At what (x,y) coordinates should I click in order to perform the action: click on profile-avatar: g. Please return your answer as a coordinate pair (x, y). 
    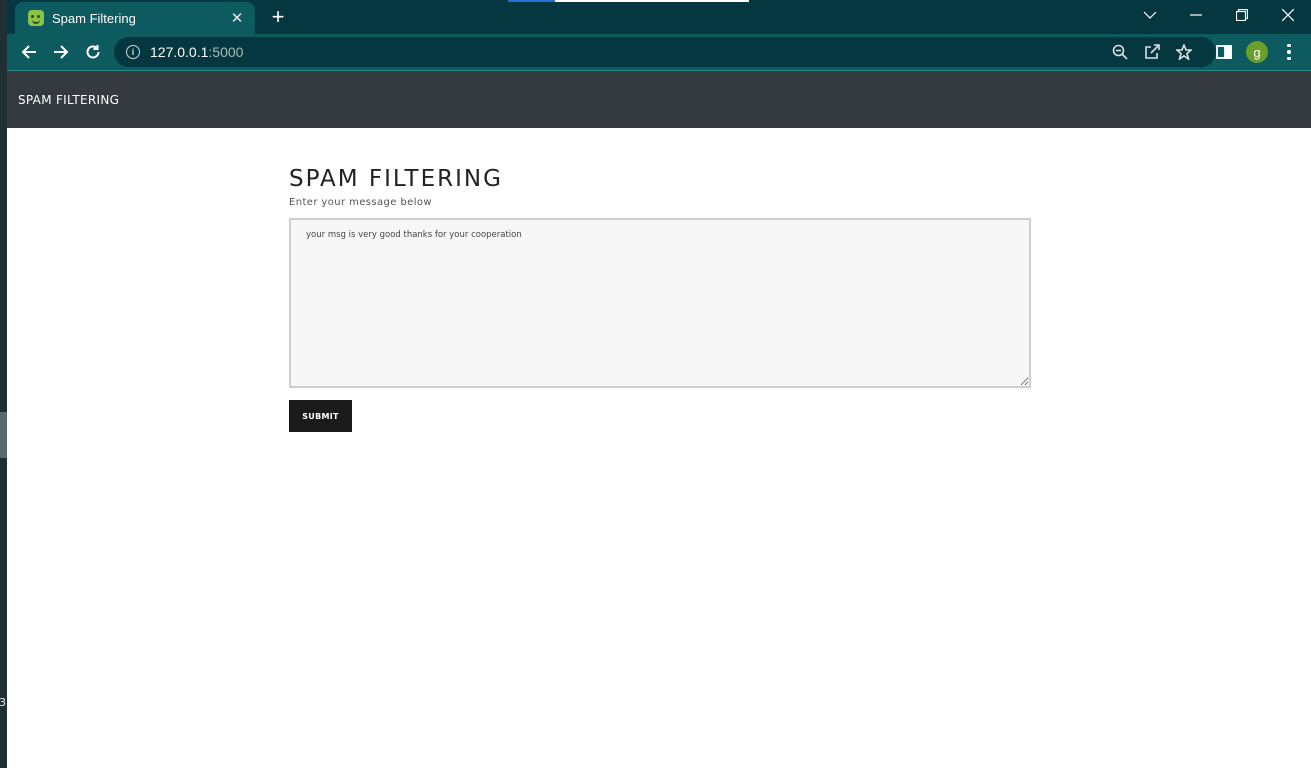
    Looking at the image, I should click on (1257, 52).